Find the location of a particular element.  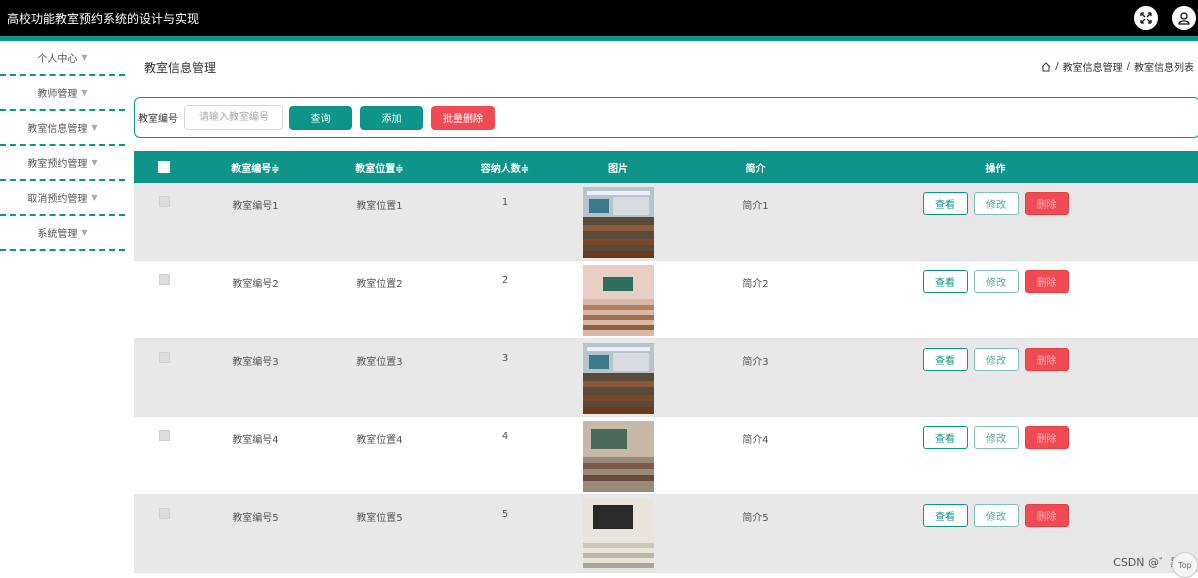

search-label: 教室编号 is located at coordinates (158, 119).